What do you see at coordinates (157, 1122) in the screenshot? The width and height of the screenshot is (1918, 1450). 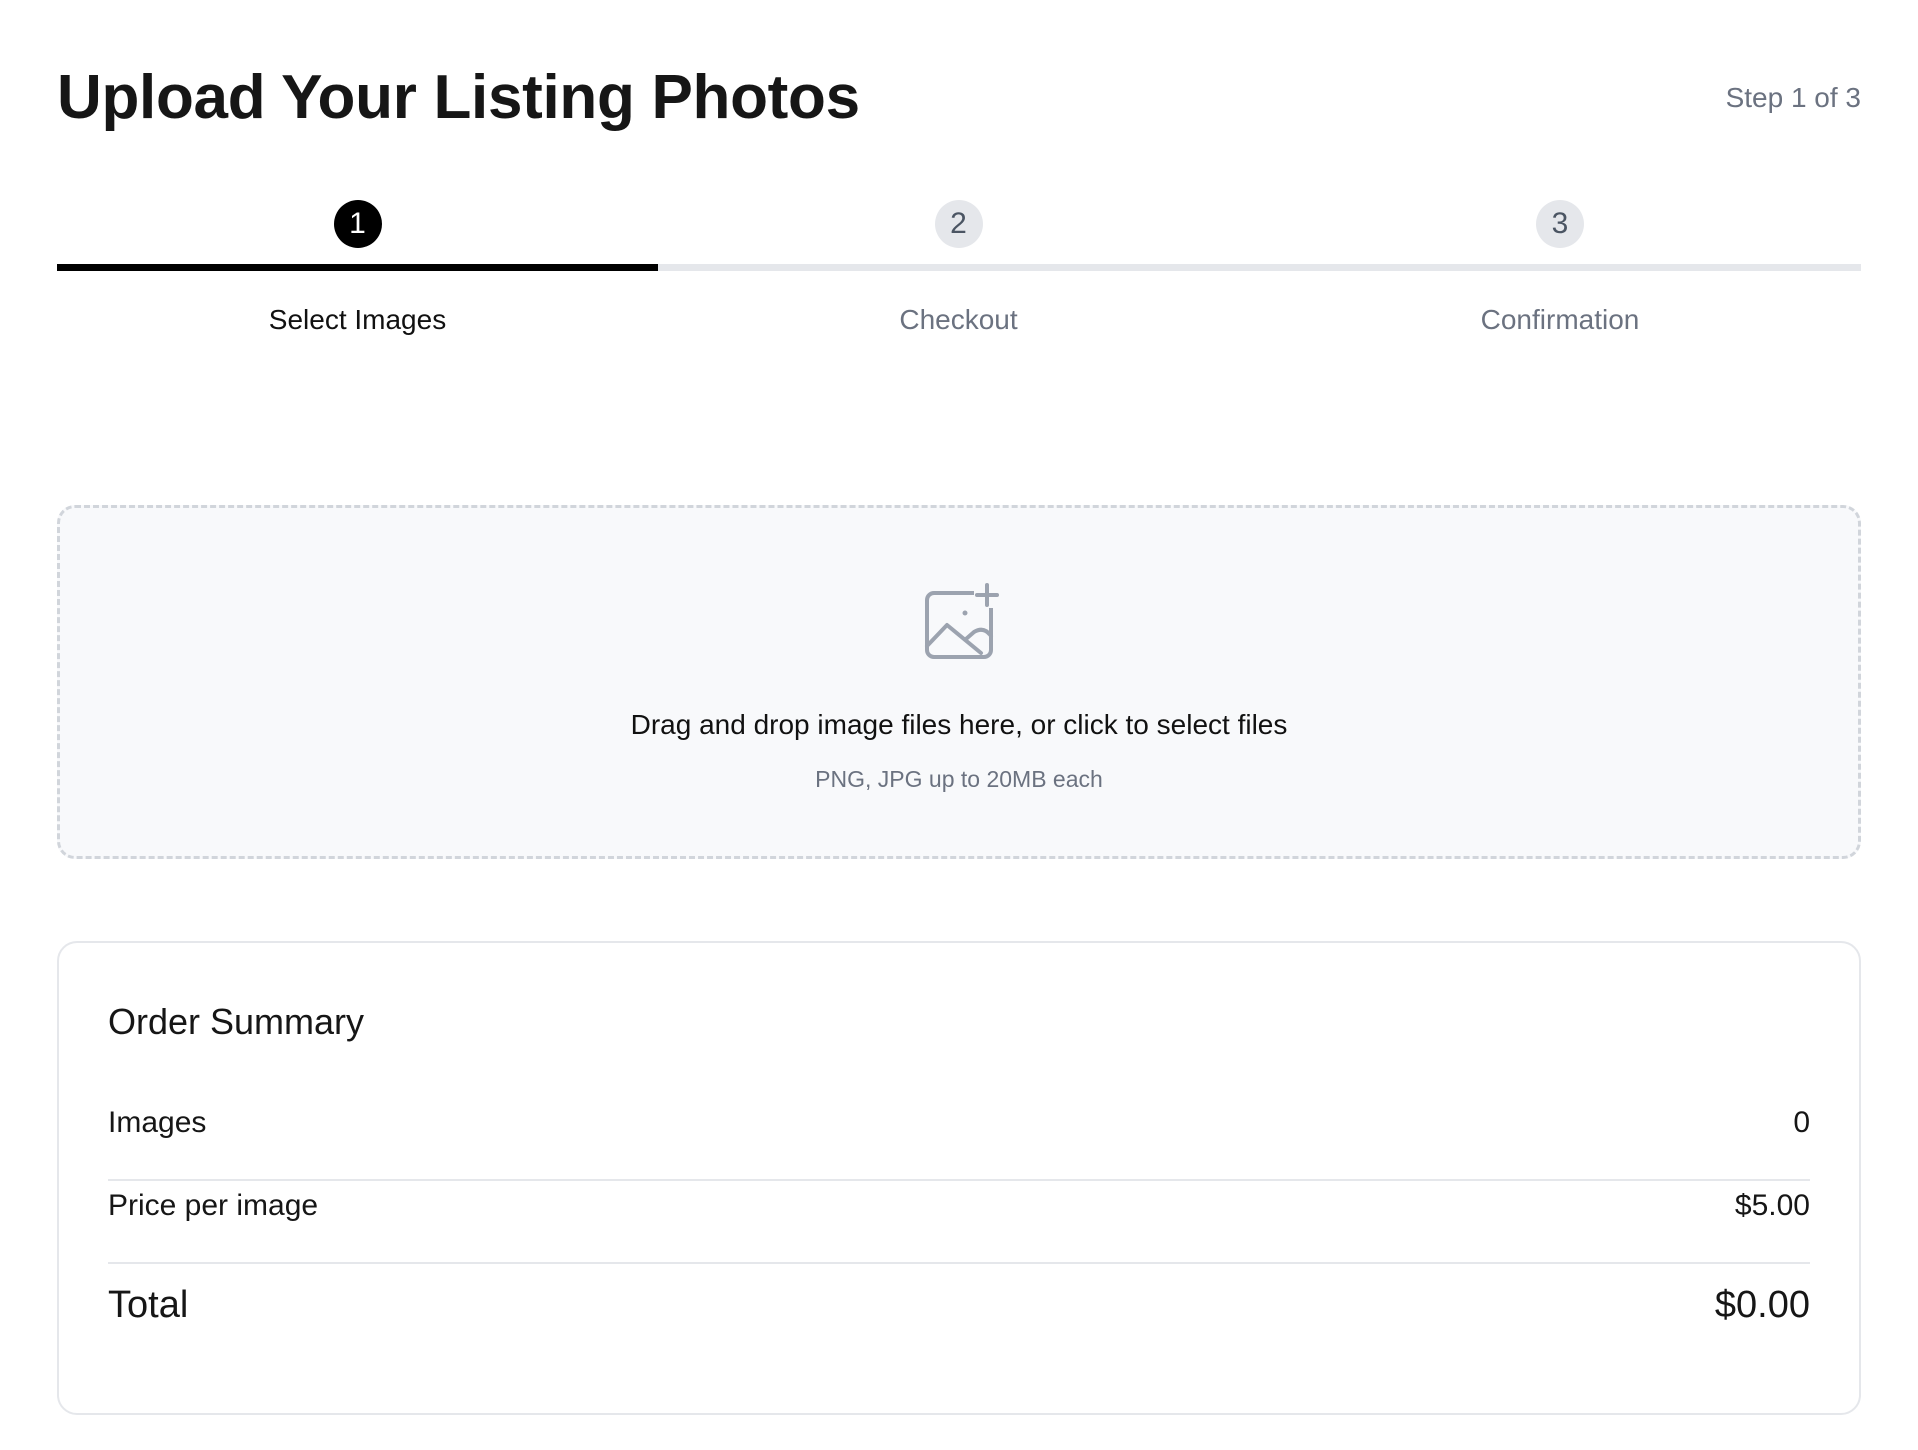 I see `summary-row-label: Images` at bounding box center [157, 1122].